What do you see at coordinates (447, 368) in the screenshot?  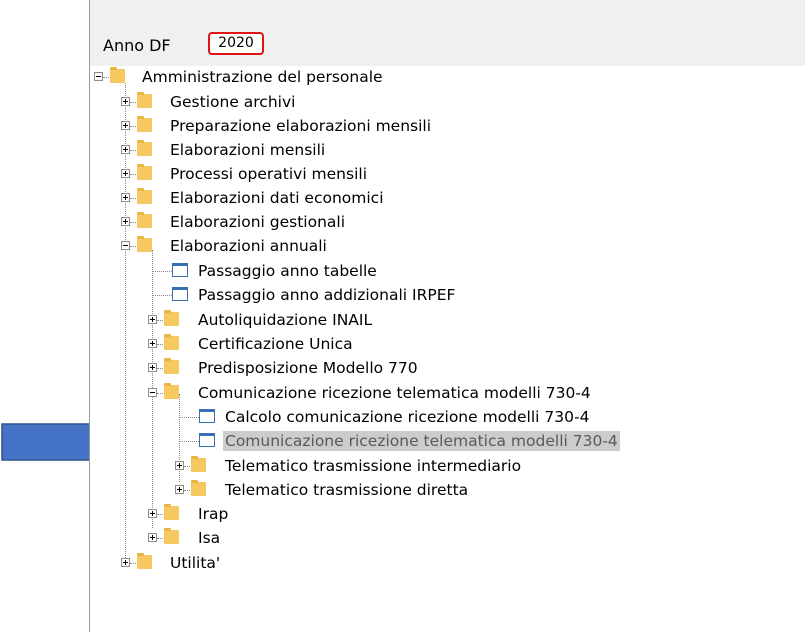 I see `tree-item-770: Predisposizione Modello 770` at bounding box center [447, 368].